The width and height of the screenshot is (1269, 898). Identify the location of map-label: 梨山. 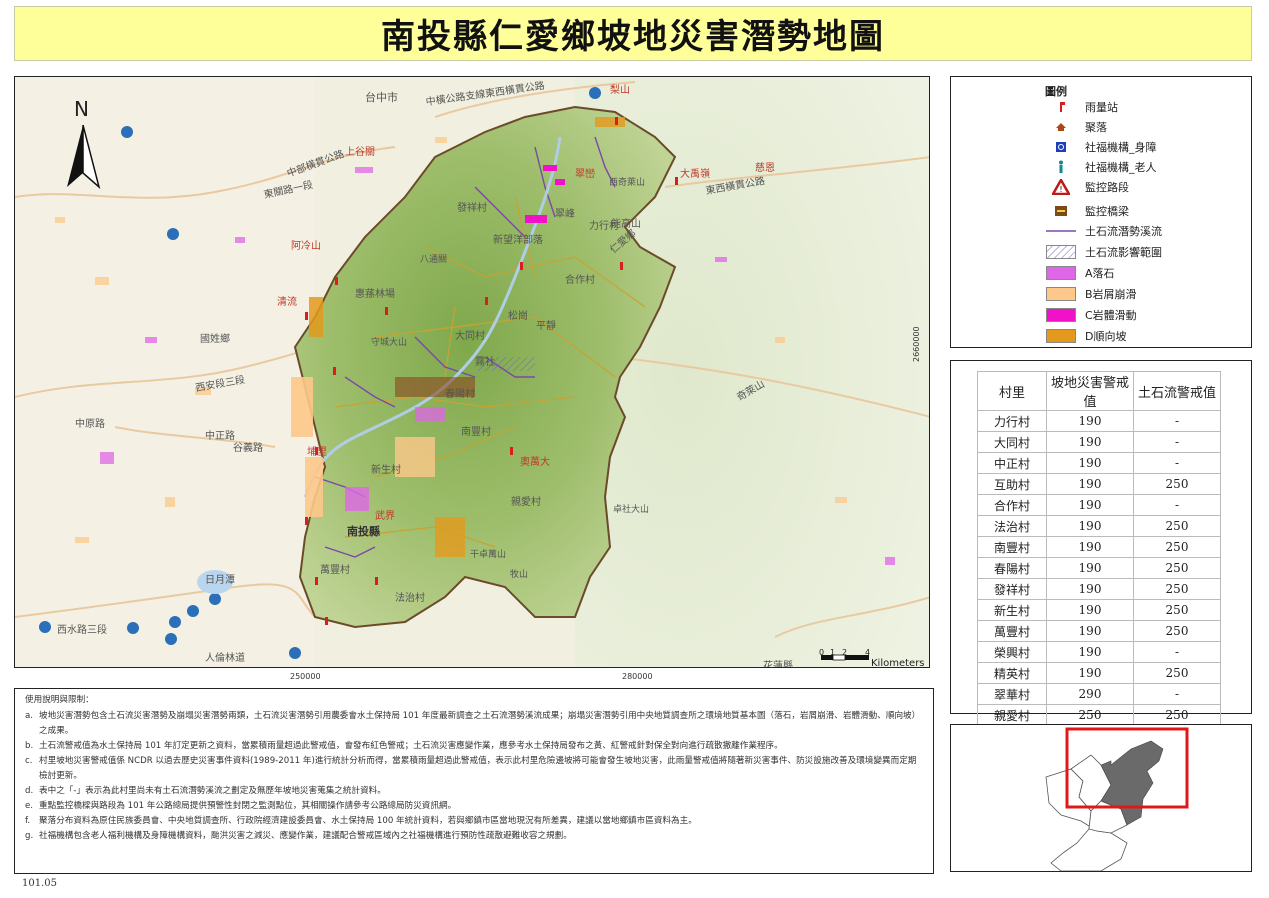
(620, 90).